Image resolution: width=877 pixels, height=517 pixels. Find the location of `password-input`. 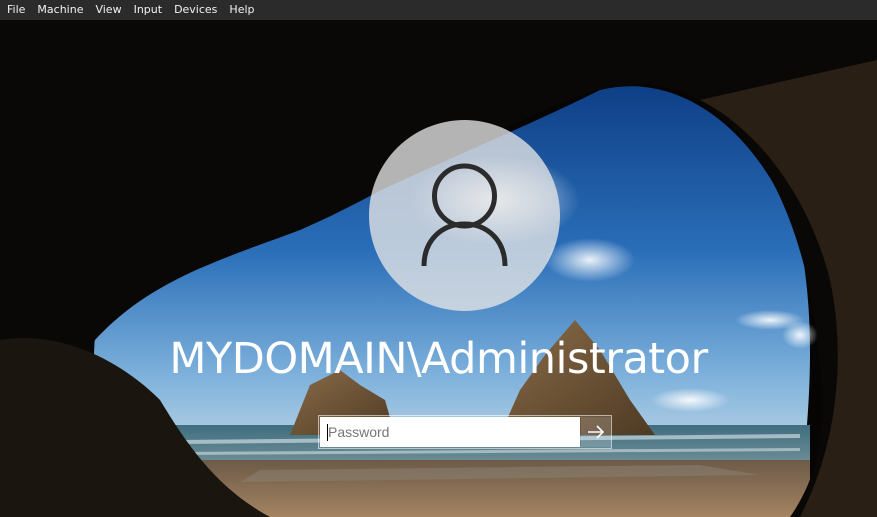

password-input is located at coordinates (450, 432).